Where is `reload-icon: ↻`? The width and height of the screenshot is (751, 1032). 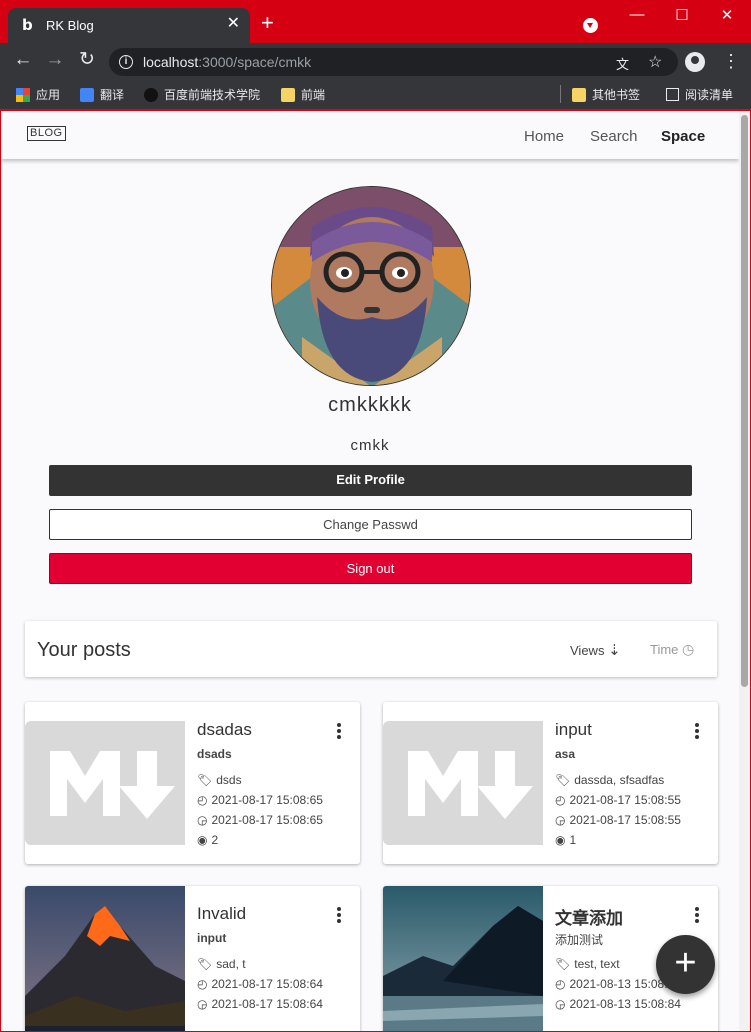
reload-icon: ↻ is located at coordinates (87, 60).